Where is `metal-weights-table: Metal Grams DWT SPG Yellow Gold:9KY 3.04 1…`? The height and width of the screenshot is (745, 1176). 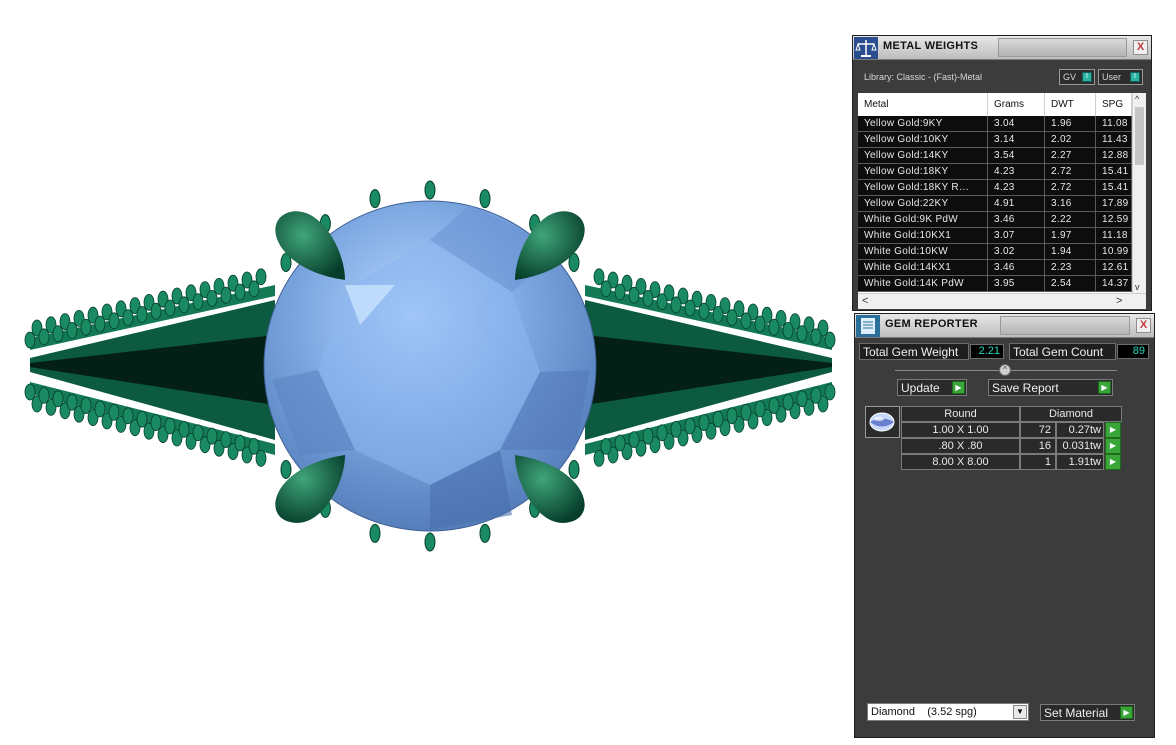 metal-weights-table: Metal Grams DWT SPG Yellow Gold:9KY 3.04 1… is located at coordinates (1002, 201).